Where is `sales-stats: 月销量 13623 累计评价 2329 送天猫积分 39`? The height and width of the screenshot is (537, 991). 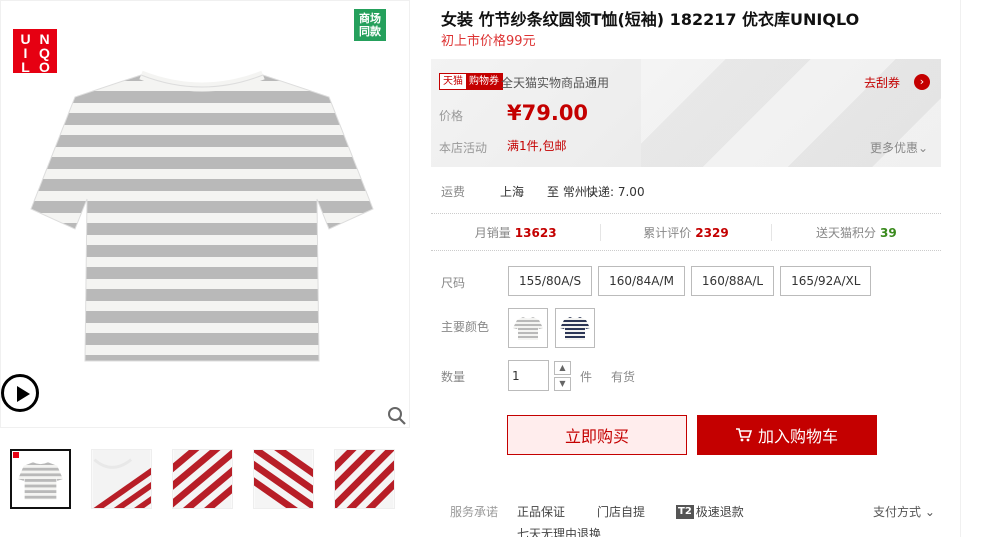 sales-stats: 月销量 13623 累计评价 2329 送天猫积分 39 is located at coordinates (686, 232).